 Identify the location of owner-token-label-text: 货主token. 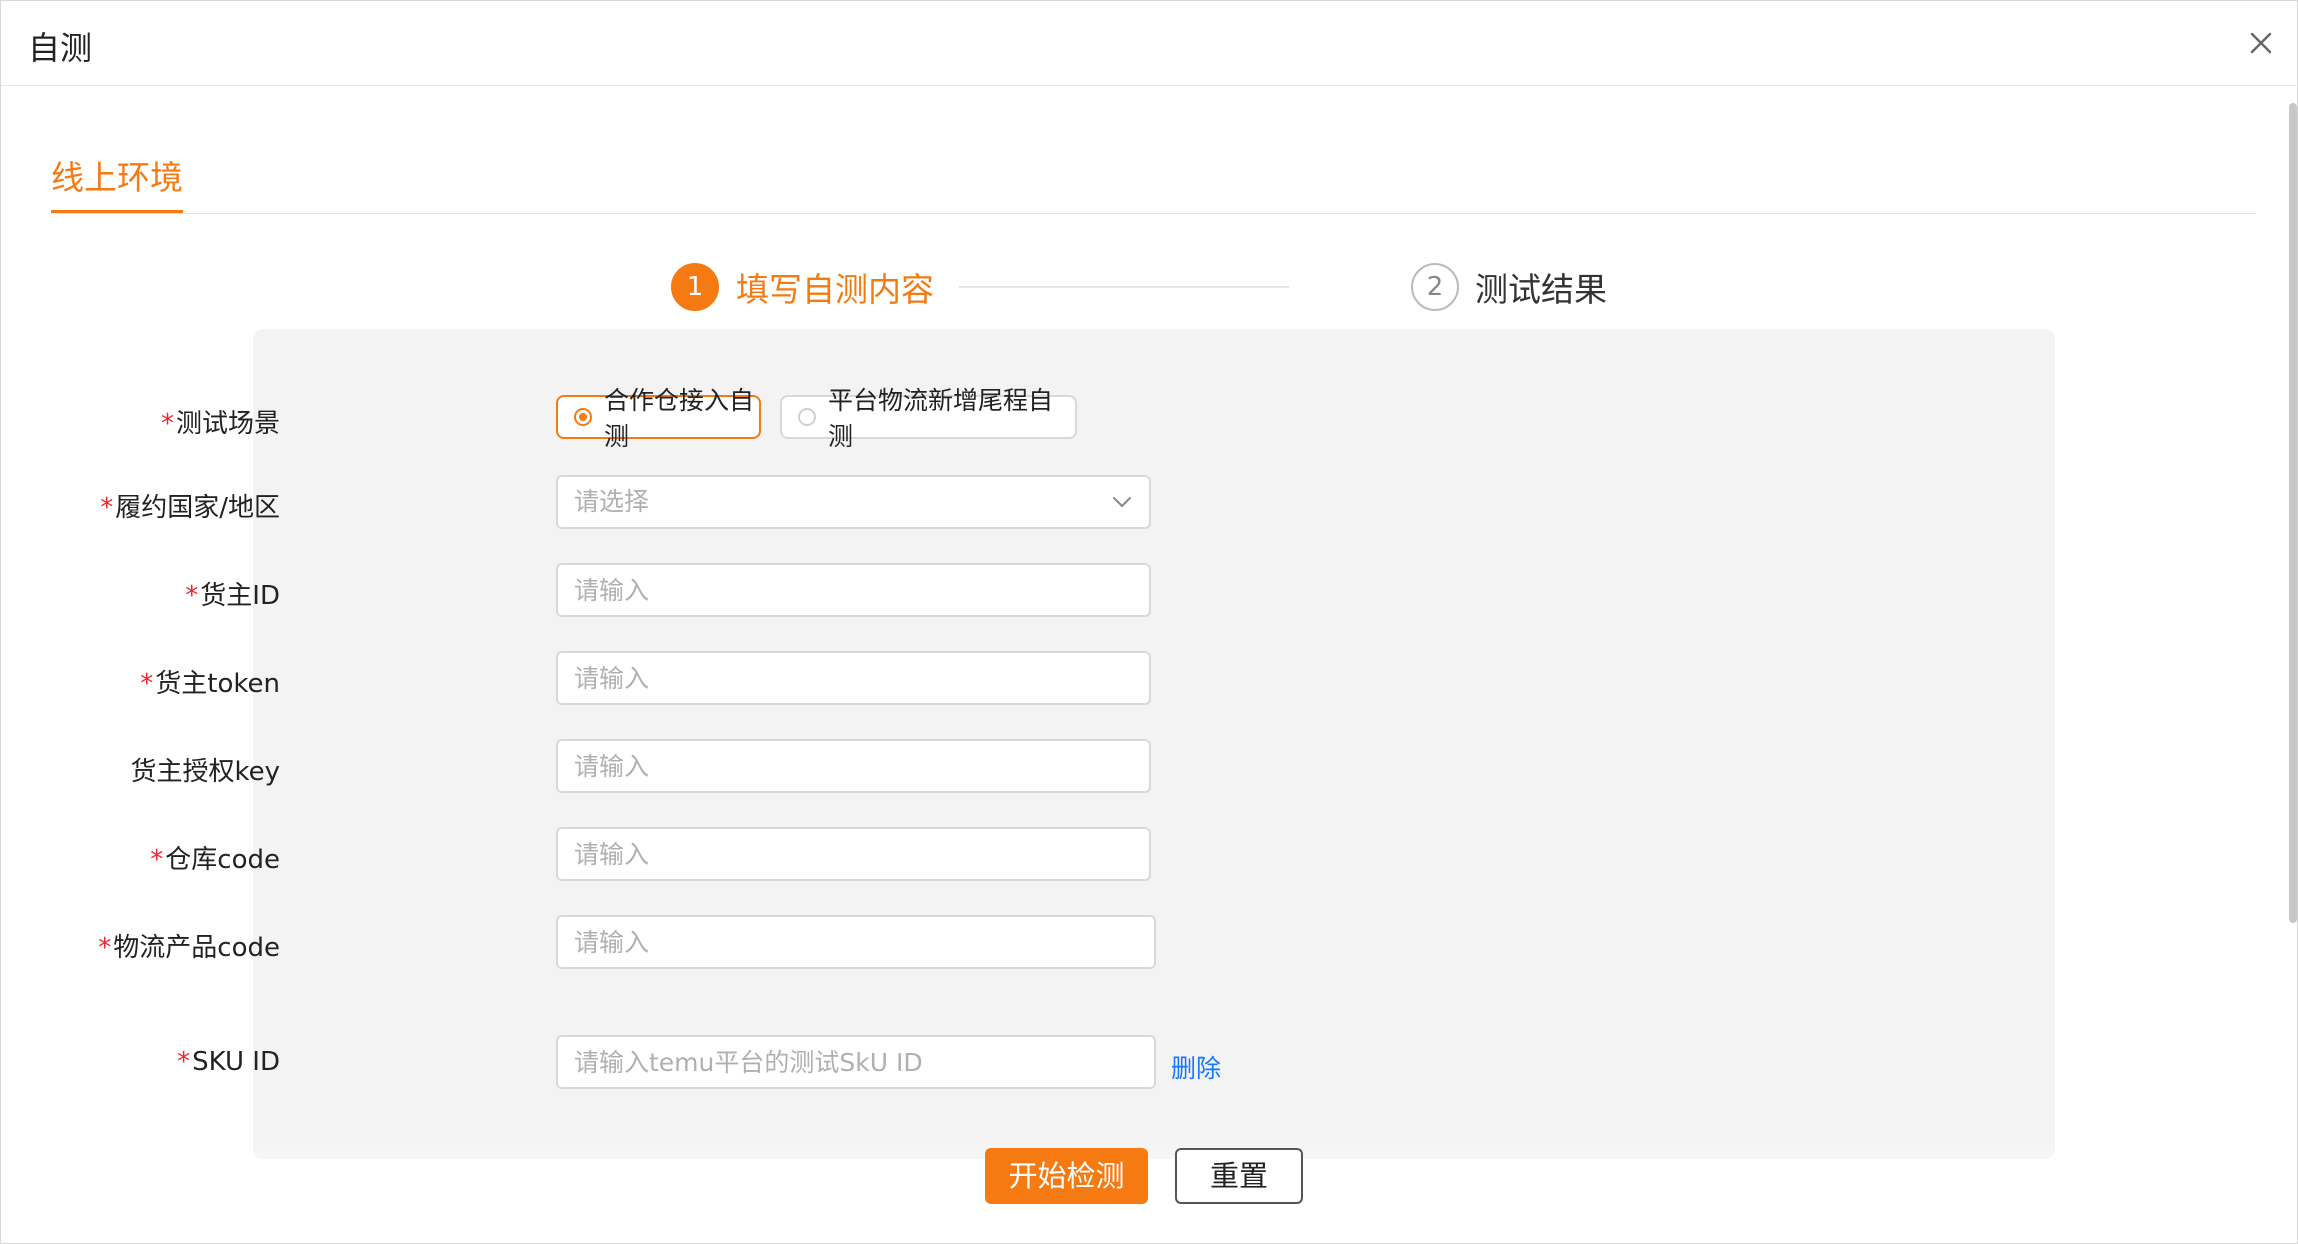
(217, 684).